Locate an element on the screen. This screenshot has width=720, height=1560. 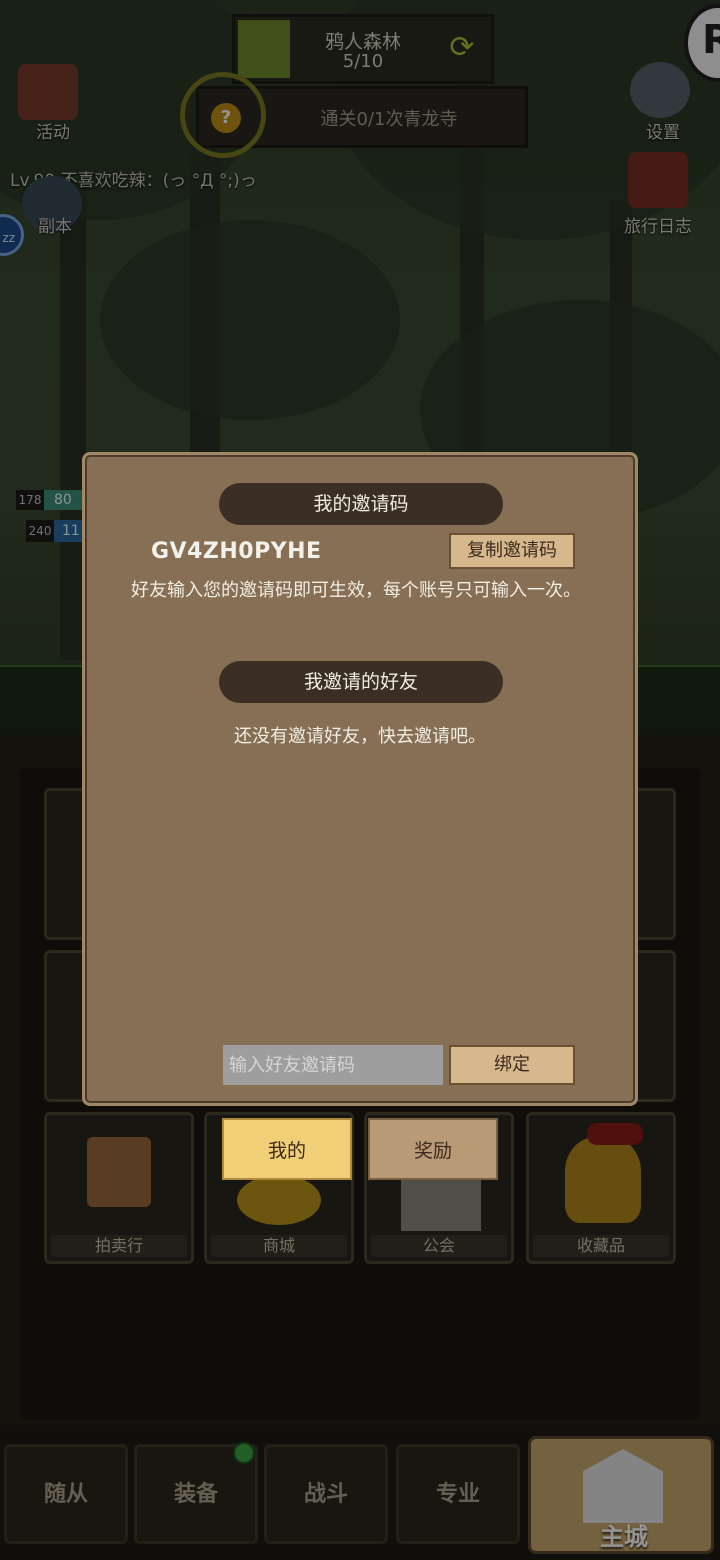
tab-mine: 我的 is located at coordinates (287, 1149).